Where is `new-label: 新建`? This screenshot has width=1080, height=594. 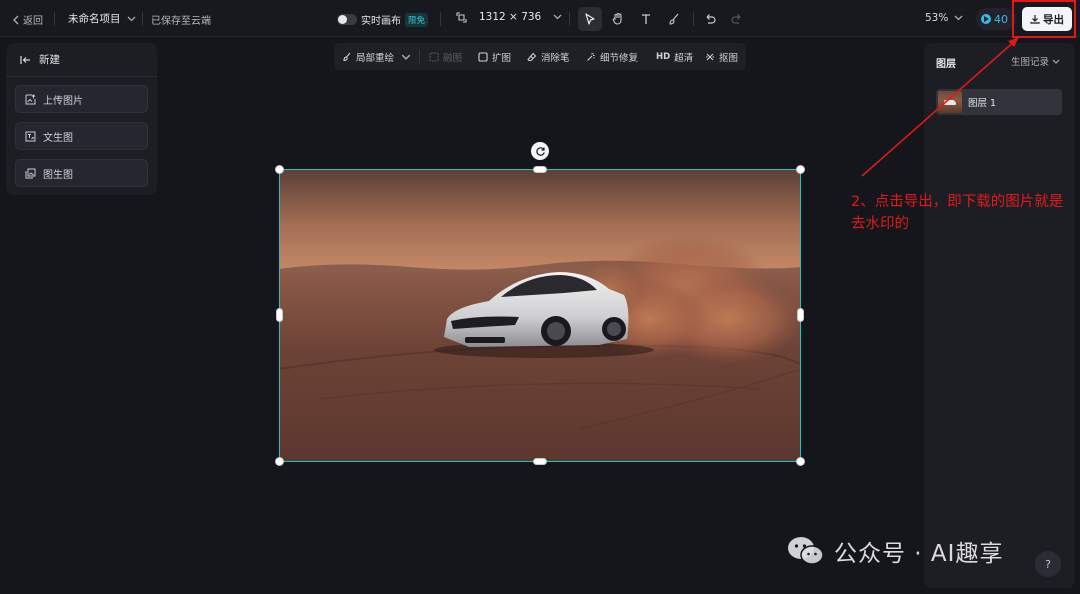
new-label: 新建 is located at coordinates (49, 60).